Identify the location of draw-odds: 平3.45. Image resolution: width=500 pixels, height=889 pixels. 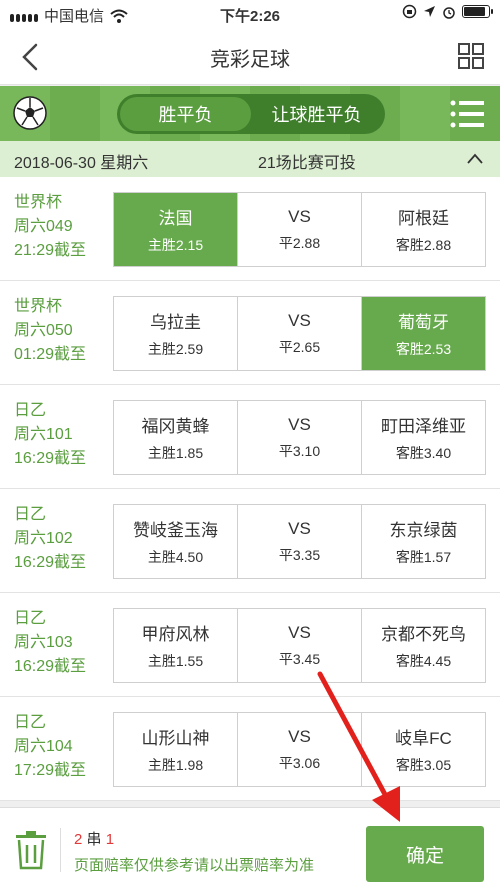
(299, 658).